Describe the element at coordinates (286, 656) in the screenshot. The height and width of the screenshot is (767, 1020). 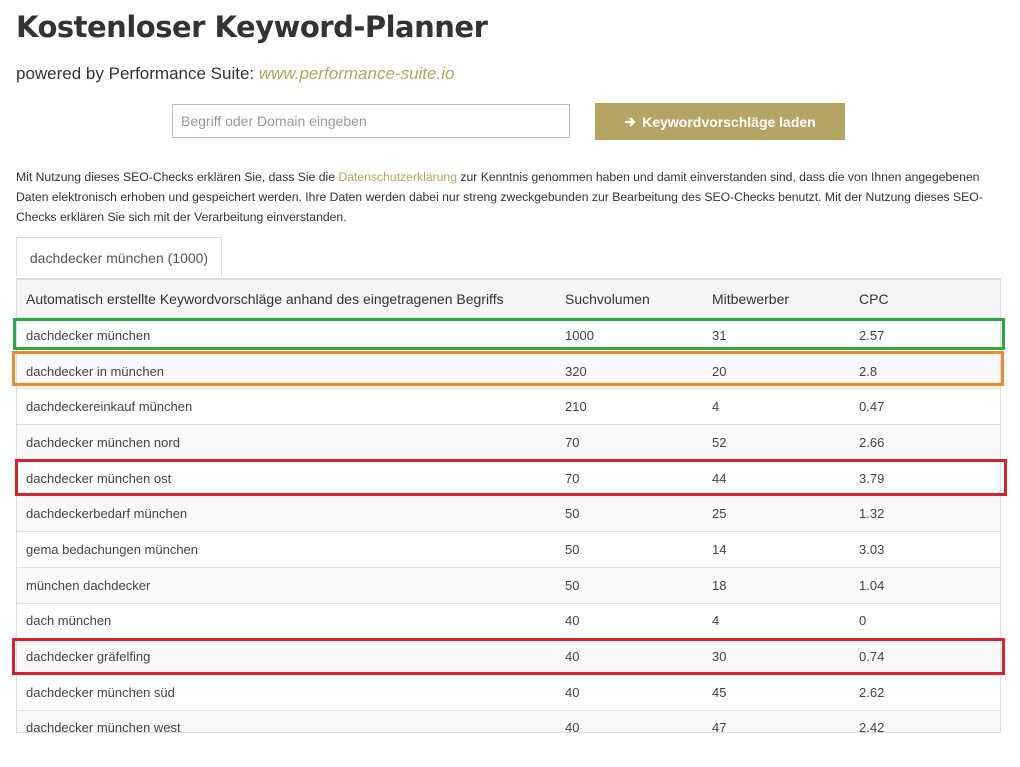
I see `cell-keyword: dachdecker gräfelfing` at that location.